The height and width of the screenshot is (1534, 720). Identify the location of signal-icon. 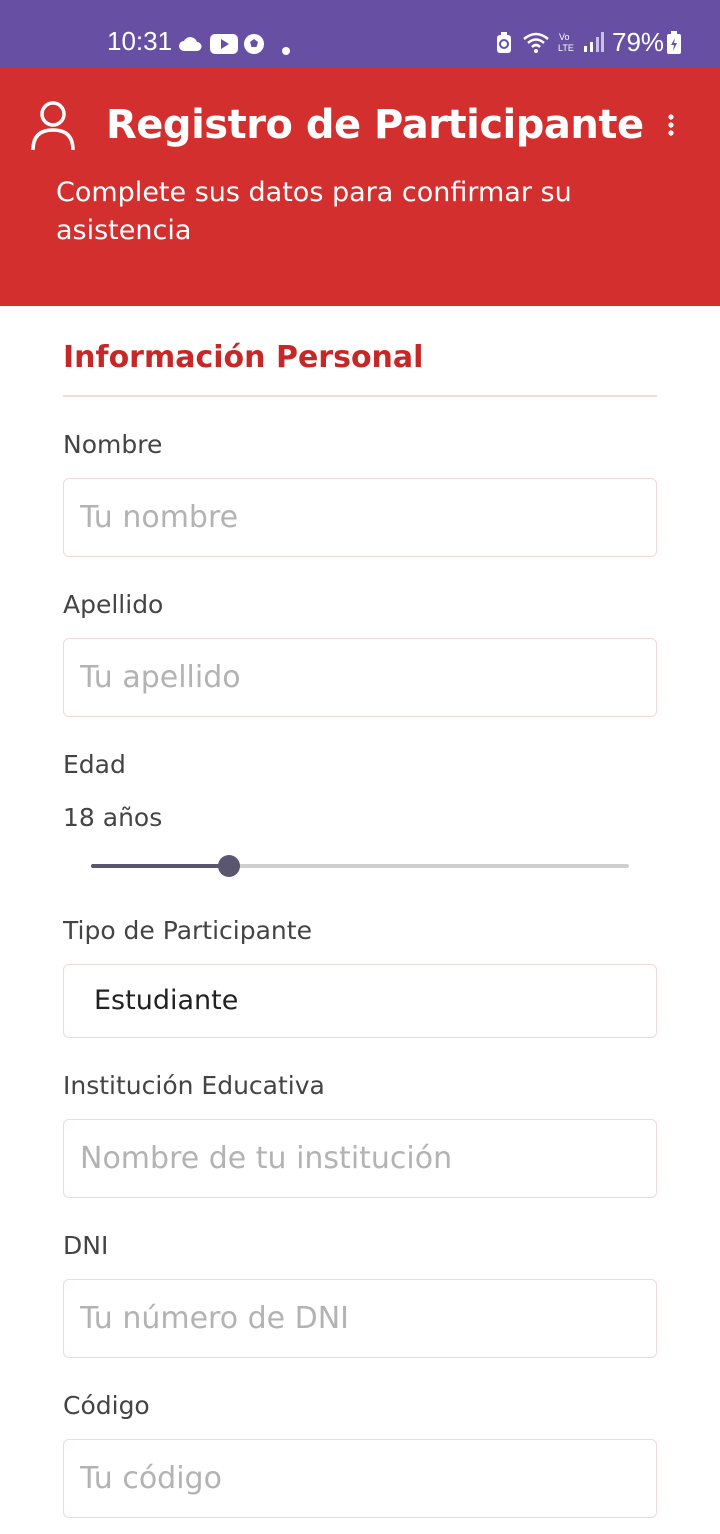
(593, 44).